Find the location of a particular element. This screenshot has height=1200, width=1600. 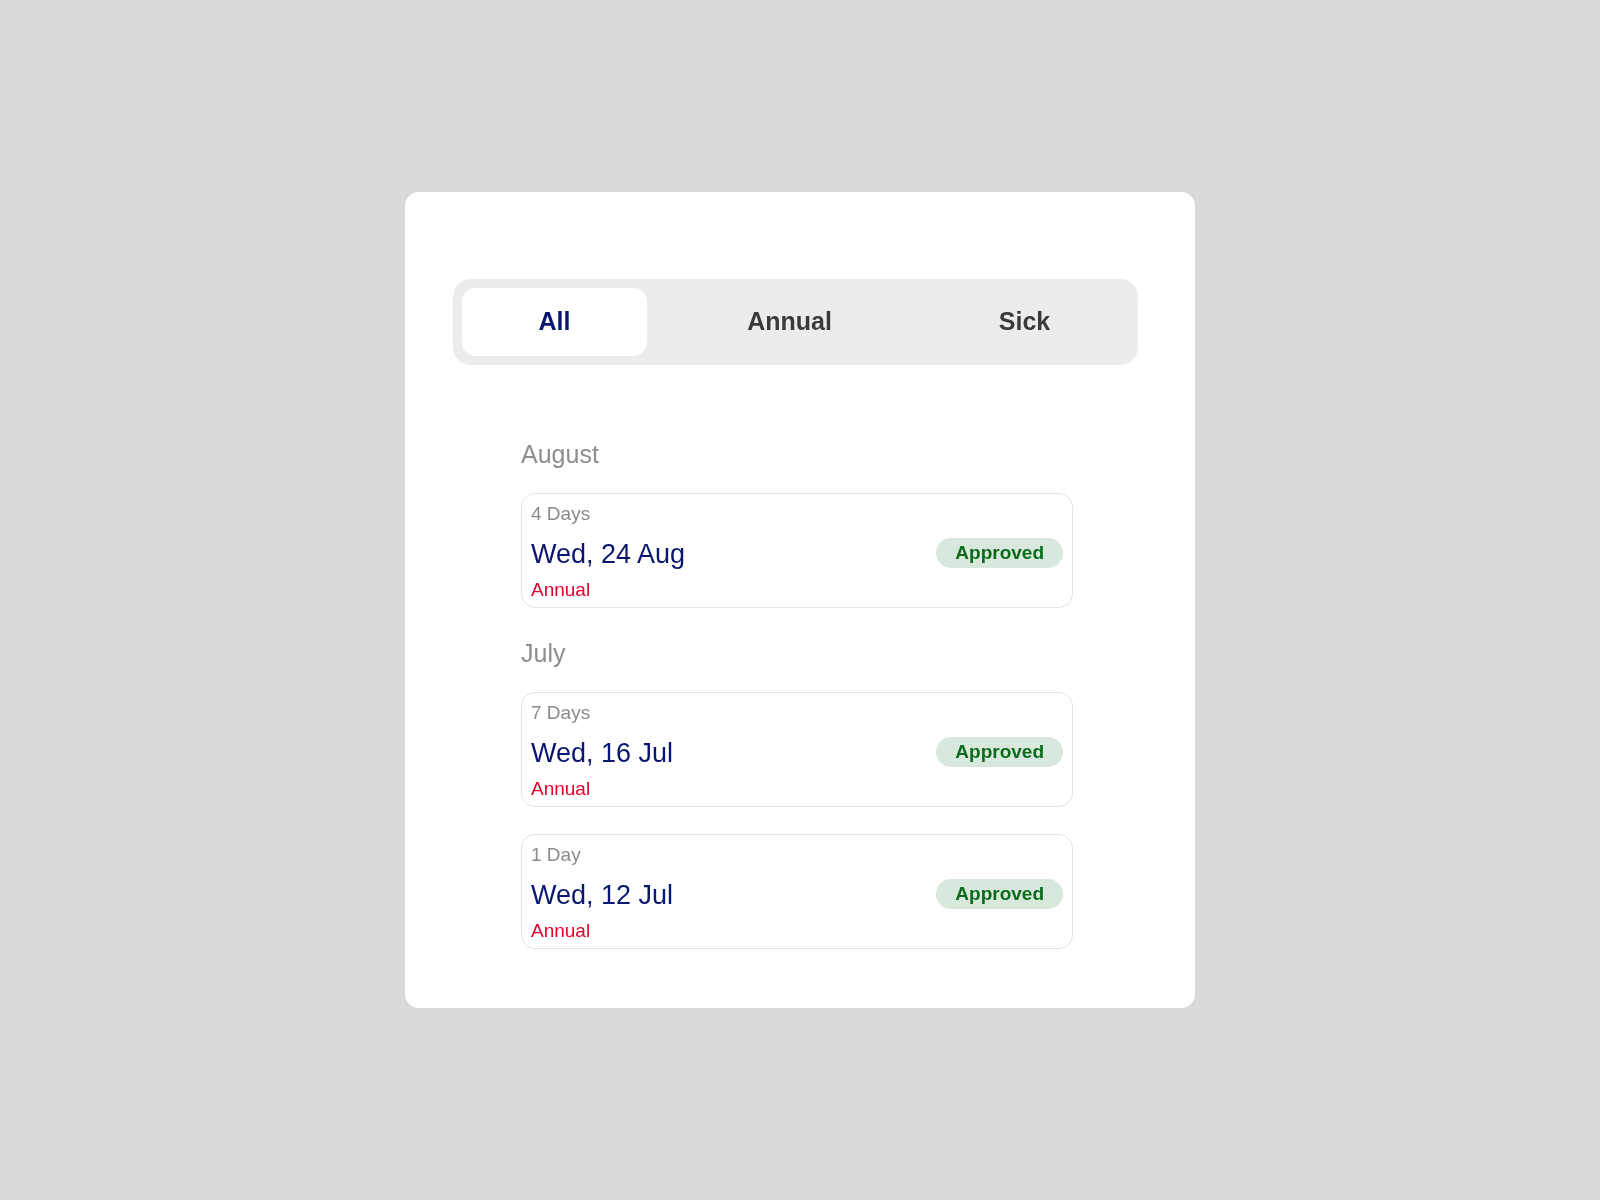

leave-entry-card: 4 Days Wed, 24 Aug Annual Approved is located at coordinates (797, 551).